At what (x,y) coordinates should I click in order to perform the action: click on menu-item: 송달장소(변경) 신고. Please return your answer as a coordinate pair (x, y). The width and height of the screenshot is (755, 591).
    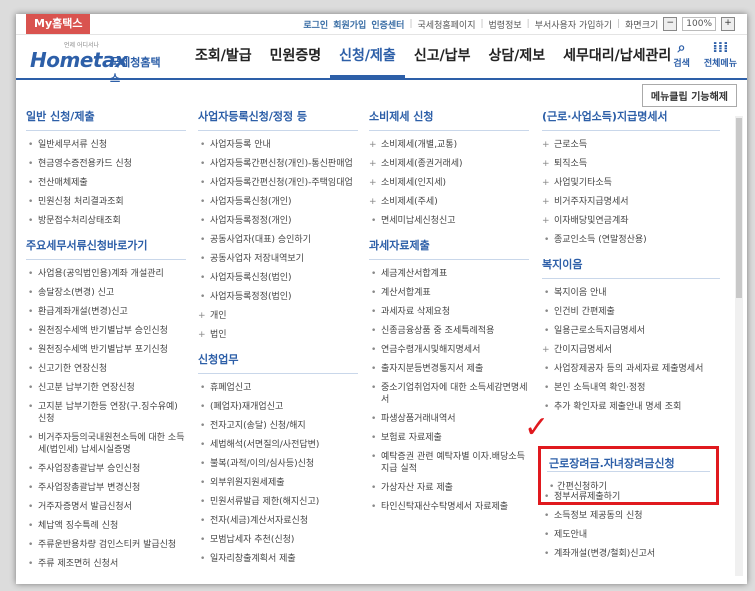
    Looking at the image, I should click on (106, 293).